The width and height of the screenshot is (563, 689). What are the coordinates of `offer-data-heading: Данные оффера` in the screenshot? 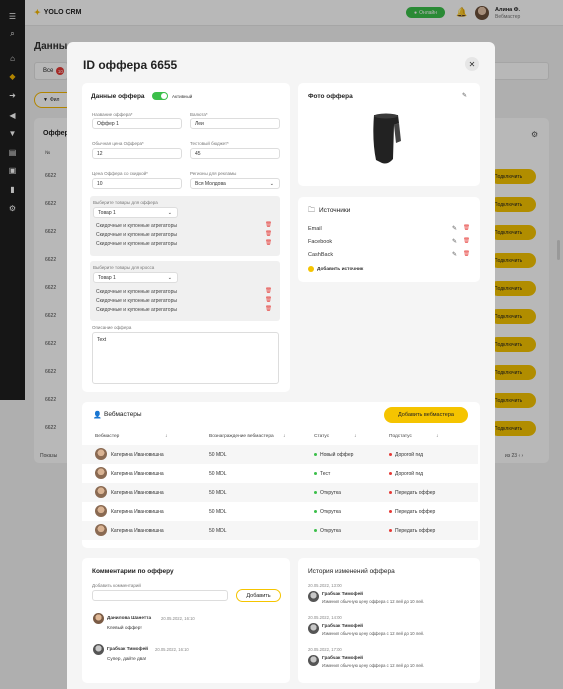 It's located at (118, 96).